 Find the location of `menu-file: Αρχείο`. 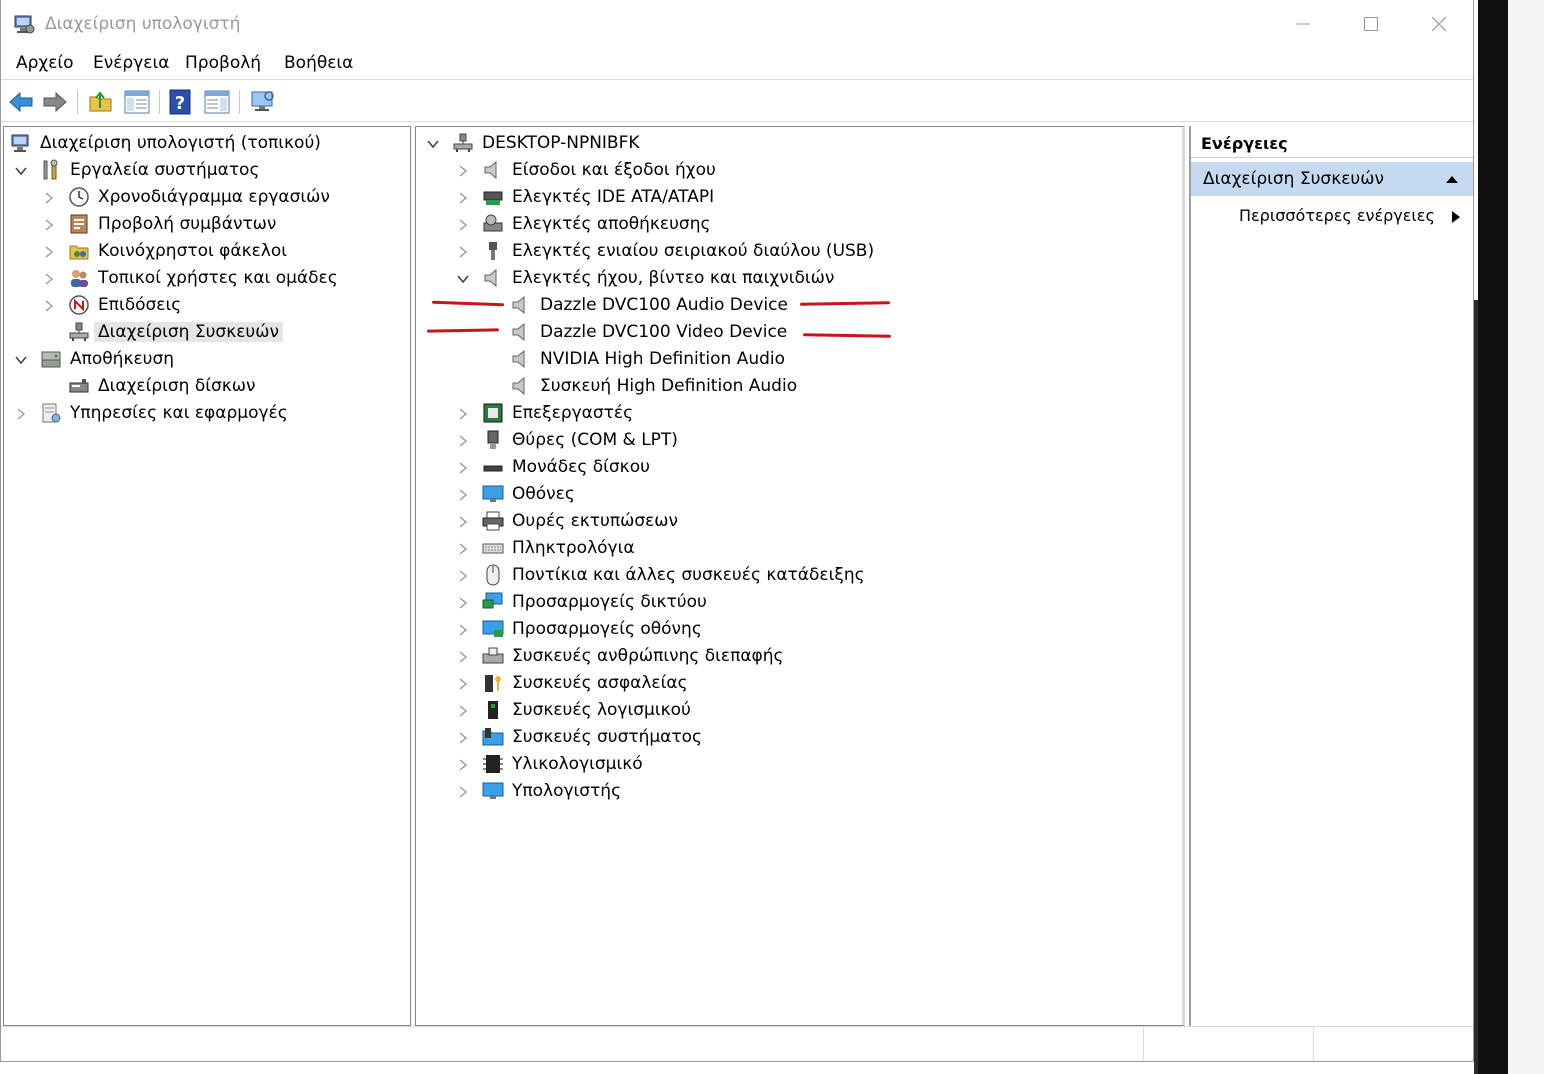

menu-file: Αρχείο is located at coordinates (45, 63).